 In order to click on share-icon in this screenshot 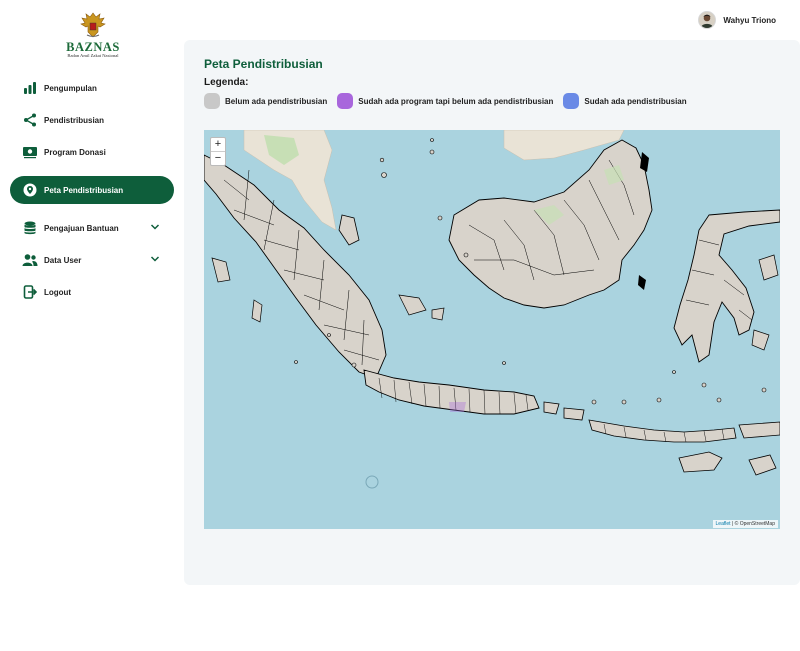, I will do `click(30, 120)`.